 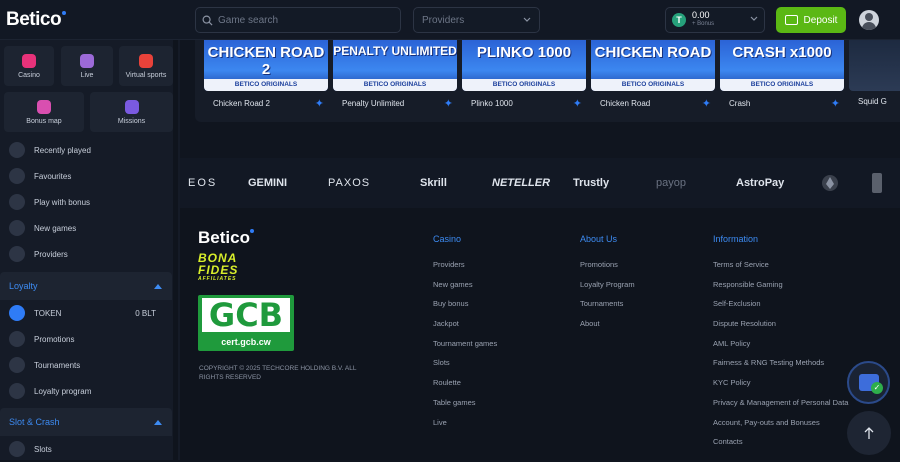 What do you see at coordinates (44, 107) in the screenshot?
I see `bonus-map-icon` at bounding box center [44, 107].